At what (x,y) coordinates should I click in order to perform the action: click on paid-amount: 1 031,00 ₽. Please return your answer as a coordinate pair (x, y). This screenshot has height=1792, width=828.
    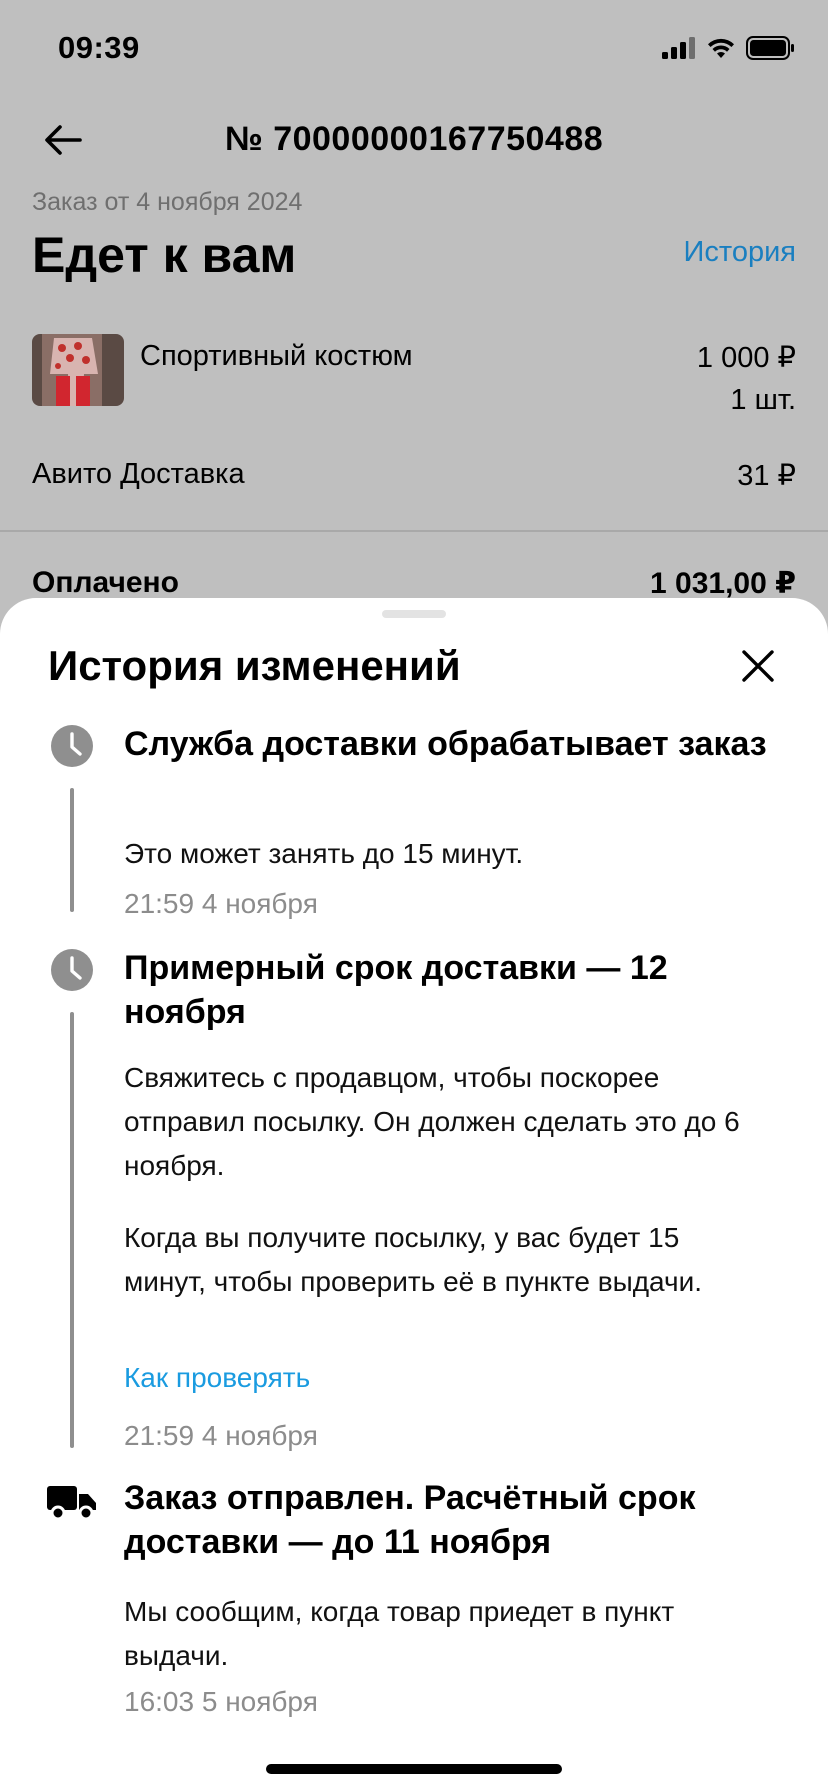
    Looking at the image, I should click on (723, 583).